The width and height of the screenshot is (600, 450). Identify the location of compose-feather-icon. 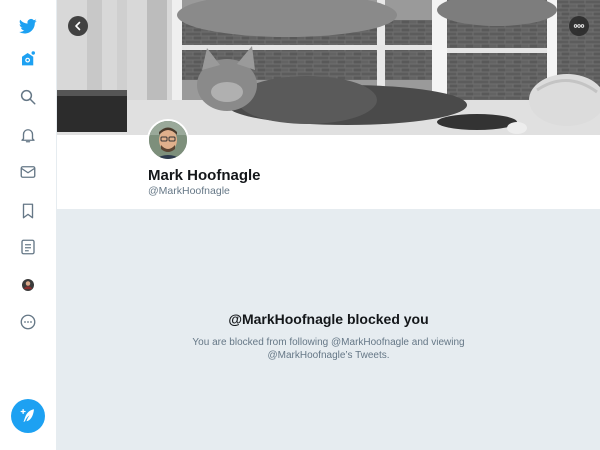
(27, 415).